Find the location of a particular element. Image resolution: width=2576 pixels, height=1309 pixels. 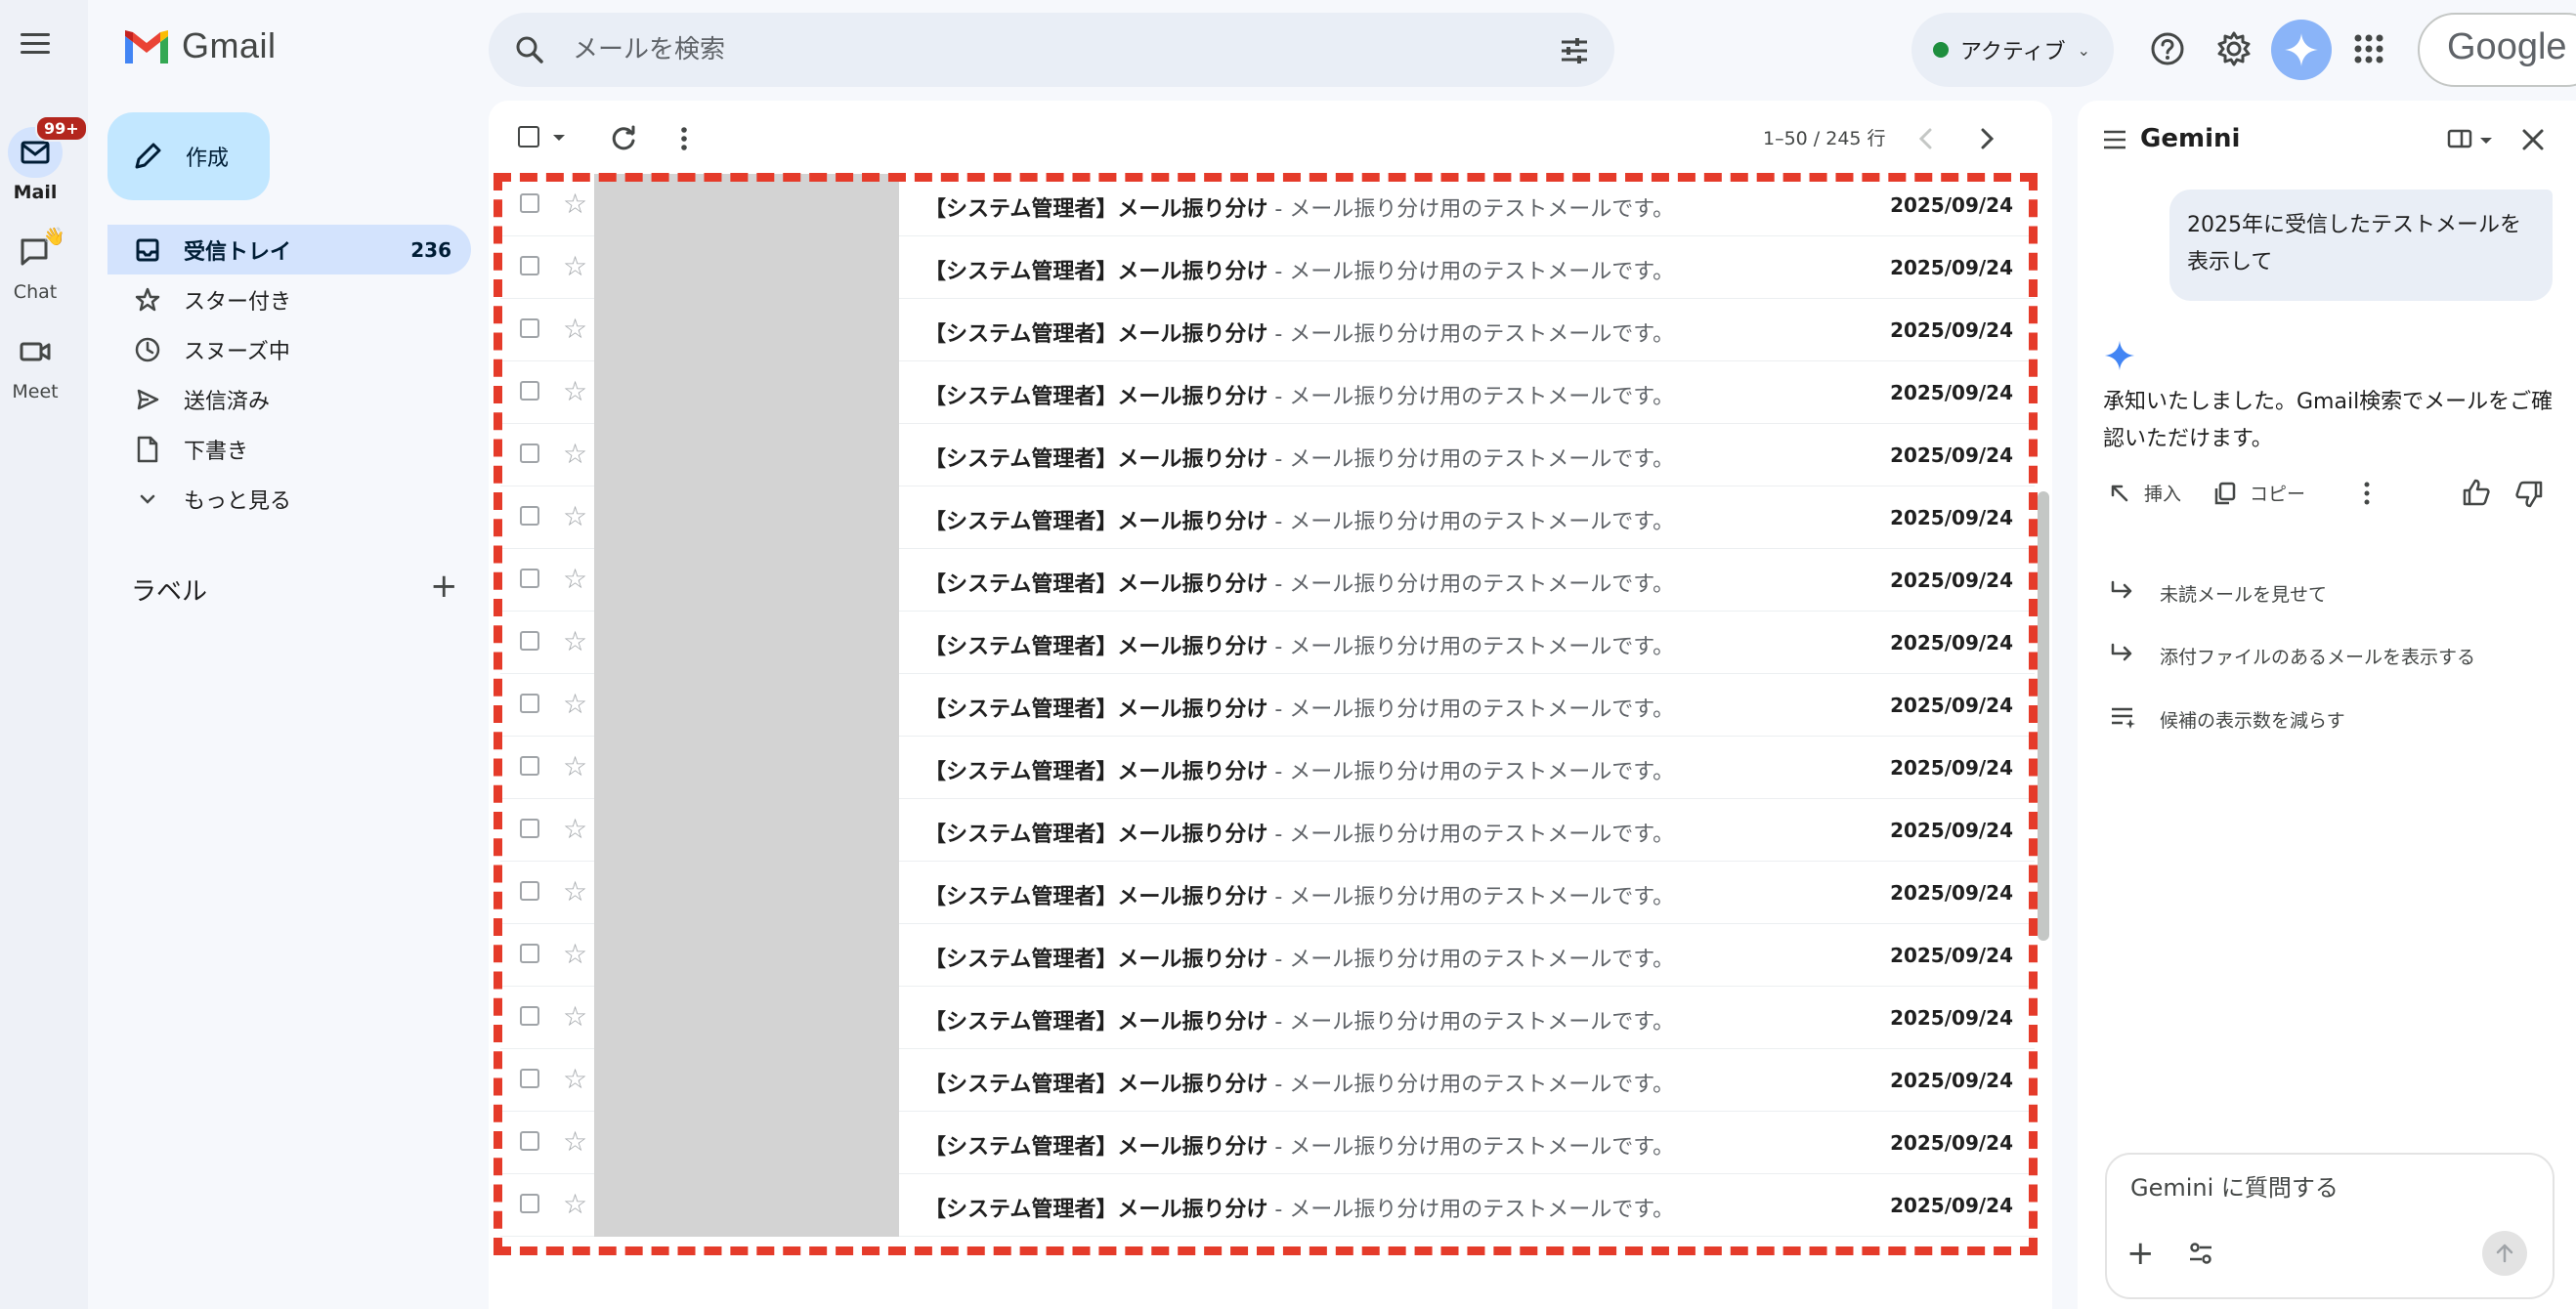

mail-list-scrollbar is located at coordinates (2044, 716).